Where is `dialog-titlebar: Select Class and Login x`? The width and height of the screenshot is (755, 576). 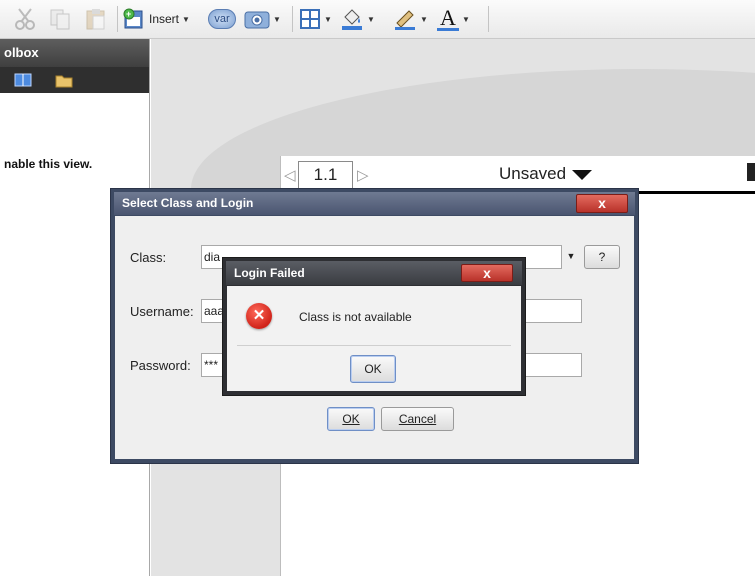 dialog-titlebar: Select Class and Login x is located at coordinates (374, 203).